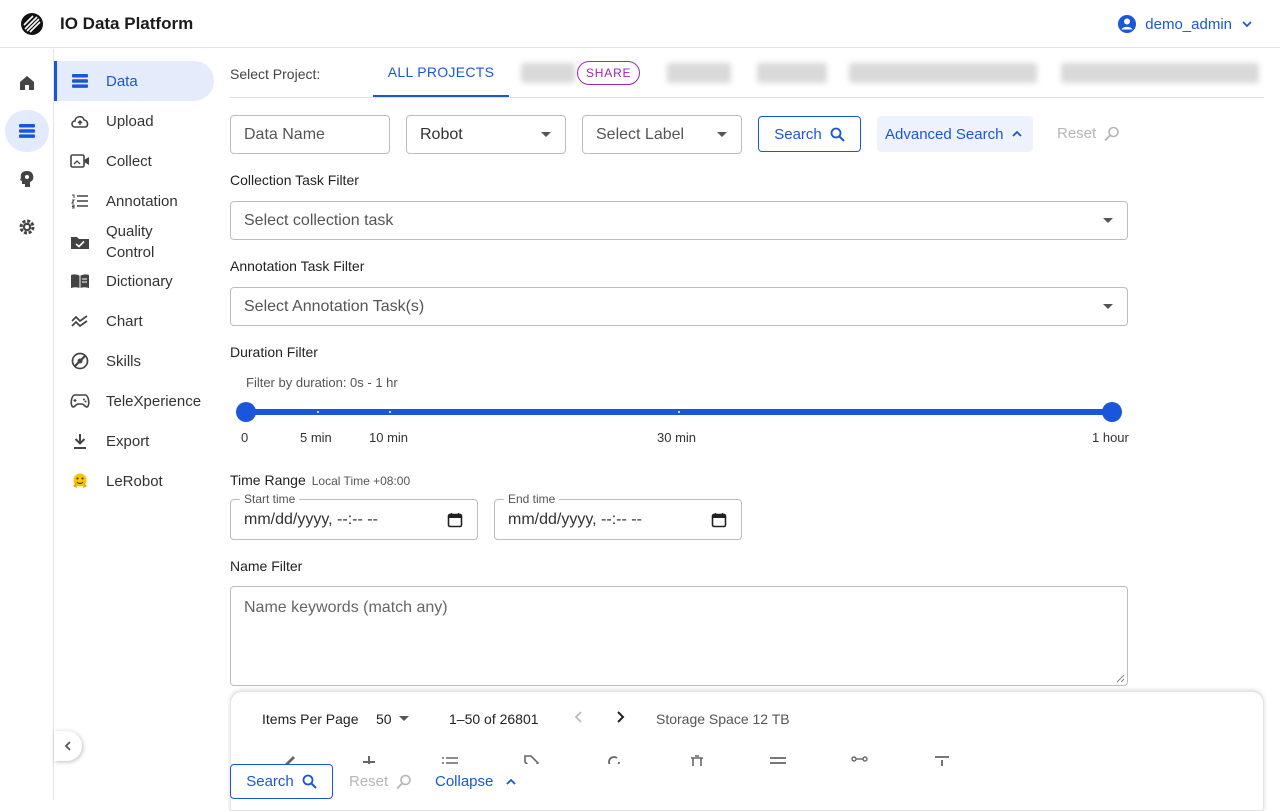  I want to click on video-icon, so click(80, 161).